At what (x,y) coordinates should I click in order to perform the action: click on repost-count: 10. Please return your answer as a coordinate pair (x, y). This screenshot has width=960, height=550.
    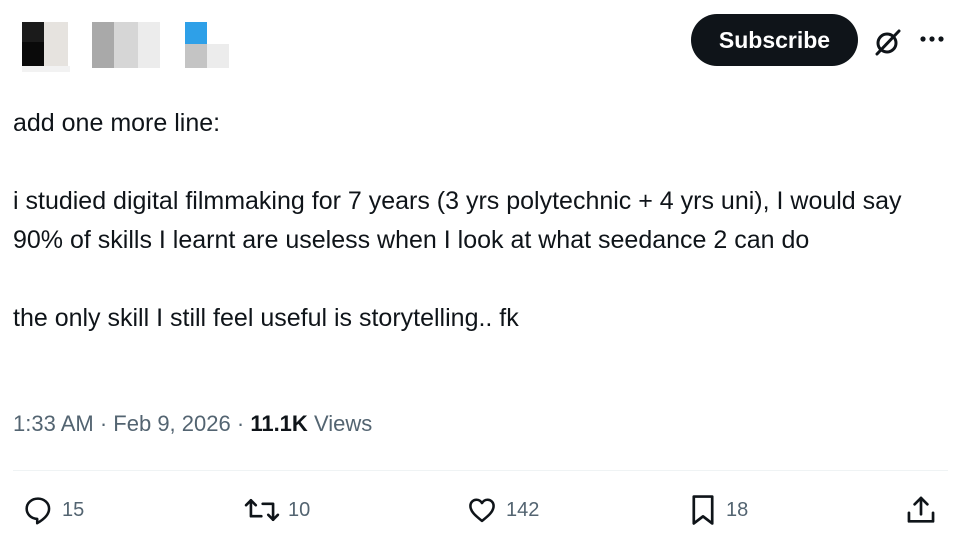
    Looking at the image, I should click on (299, 509).